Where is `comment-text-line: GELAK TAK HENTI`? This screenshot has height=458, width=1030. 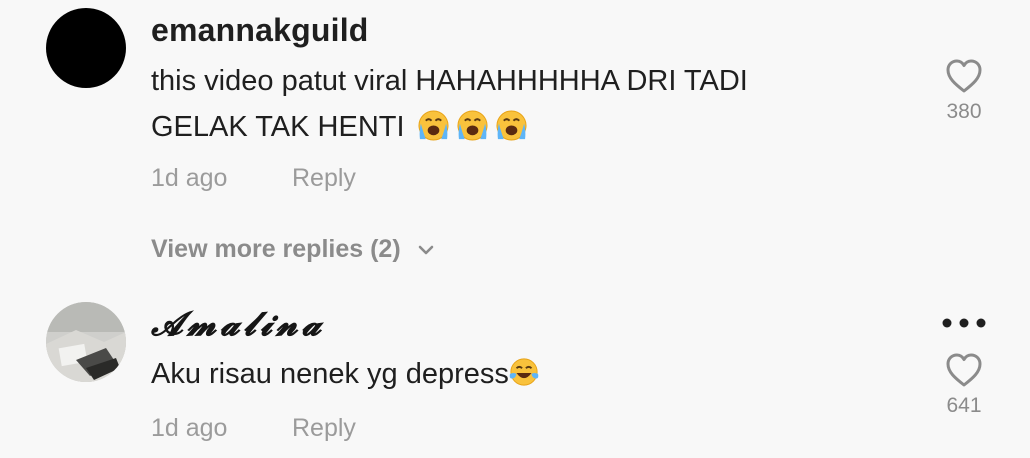
comment-text-line: GELAK TAK HENTI is located at coordinates (278, 127).